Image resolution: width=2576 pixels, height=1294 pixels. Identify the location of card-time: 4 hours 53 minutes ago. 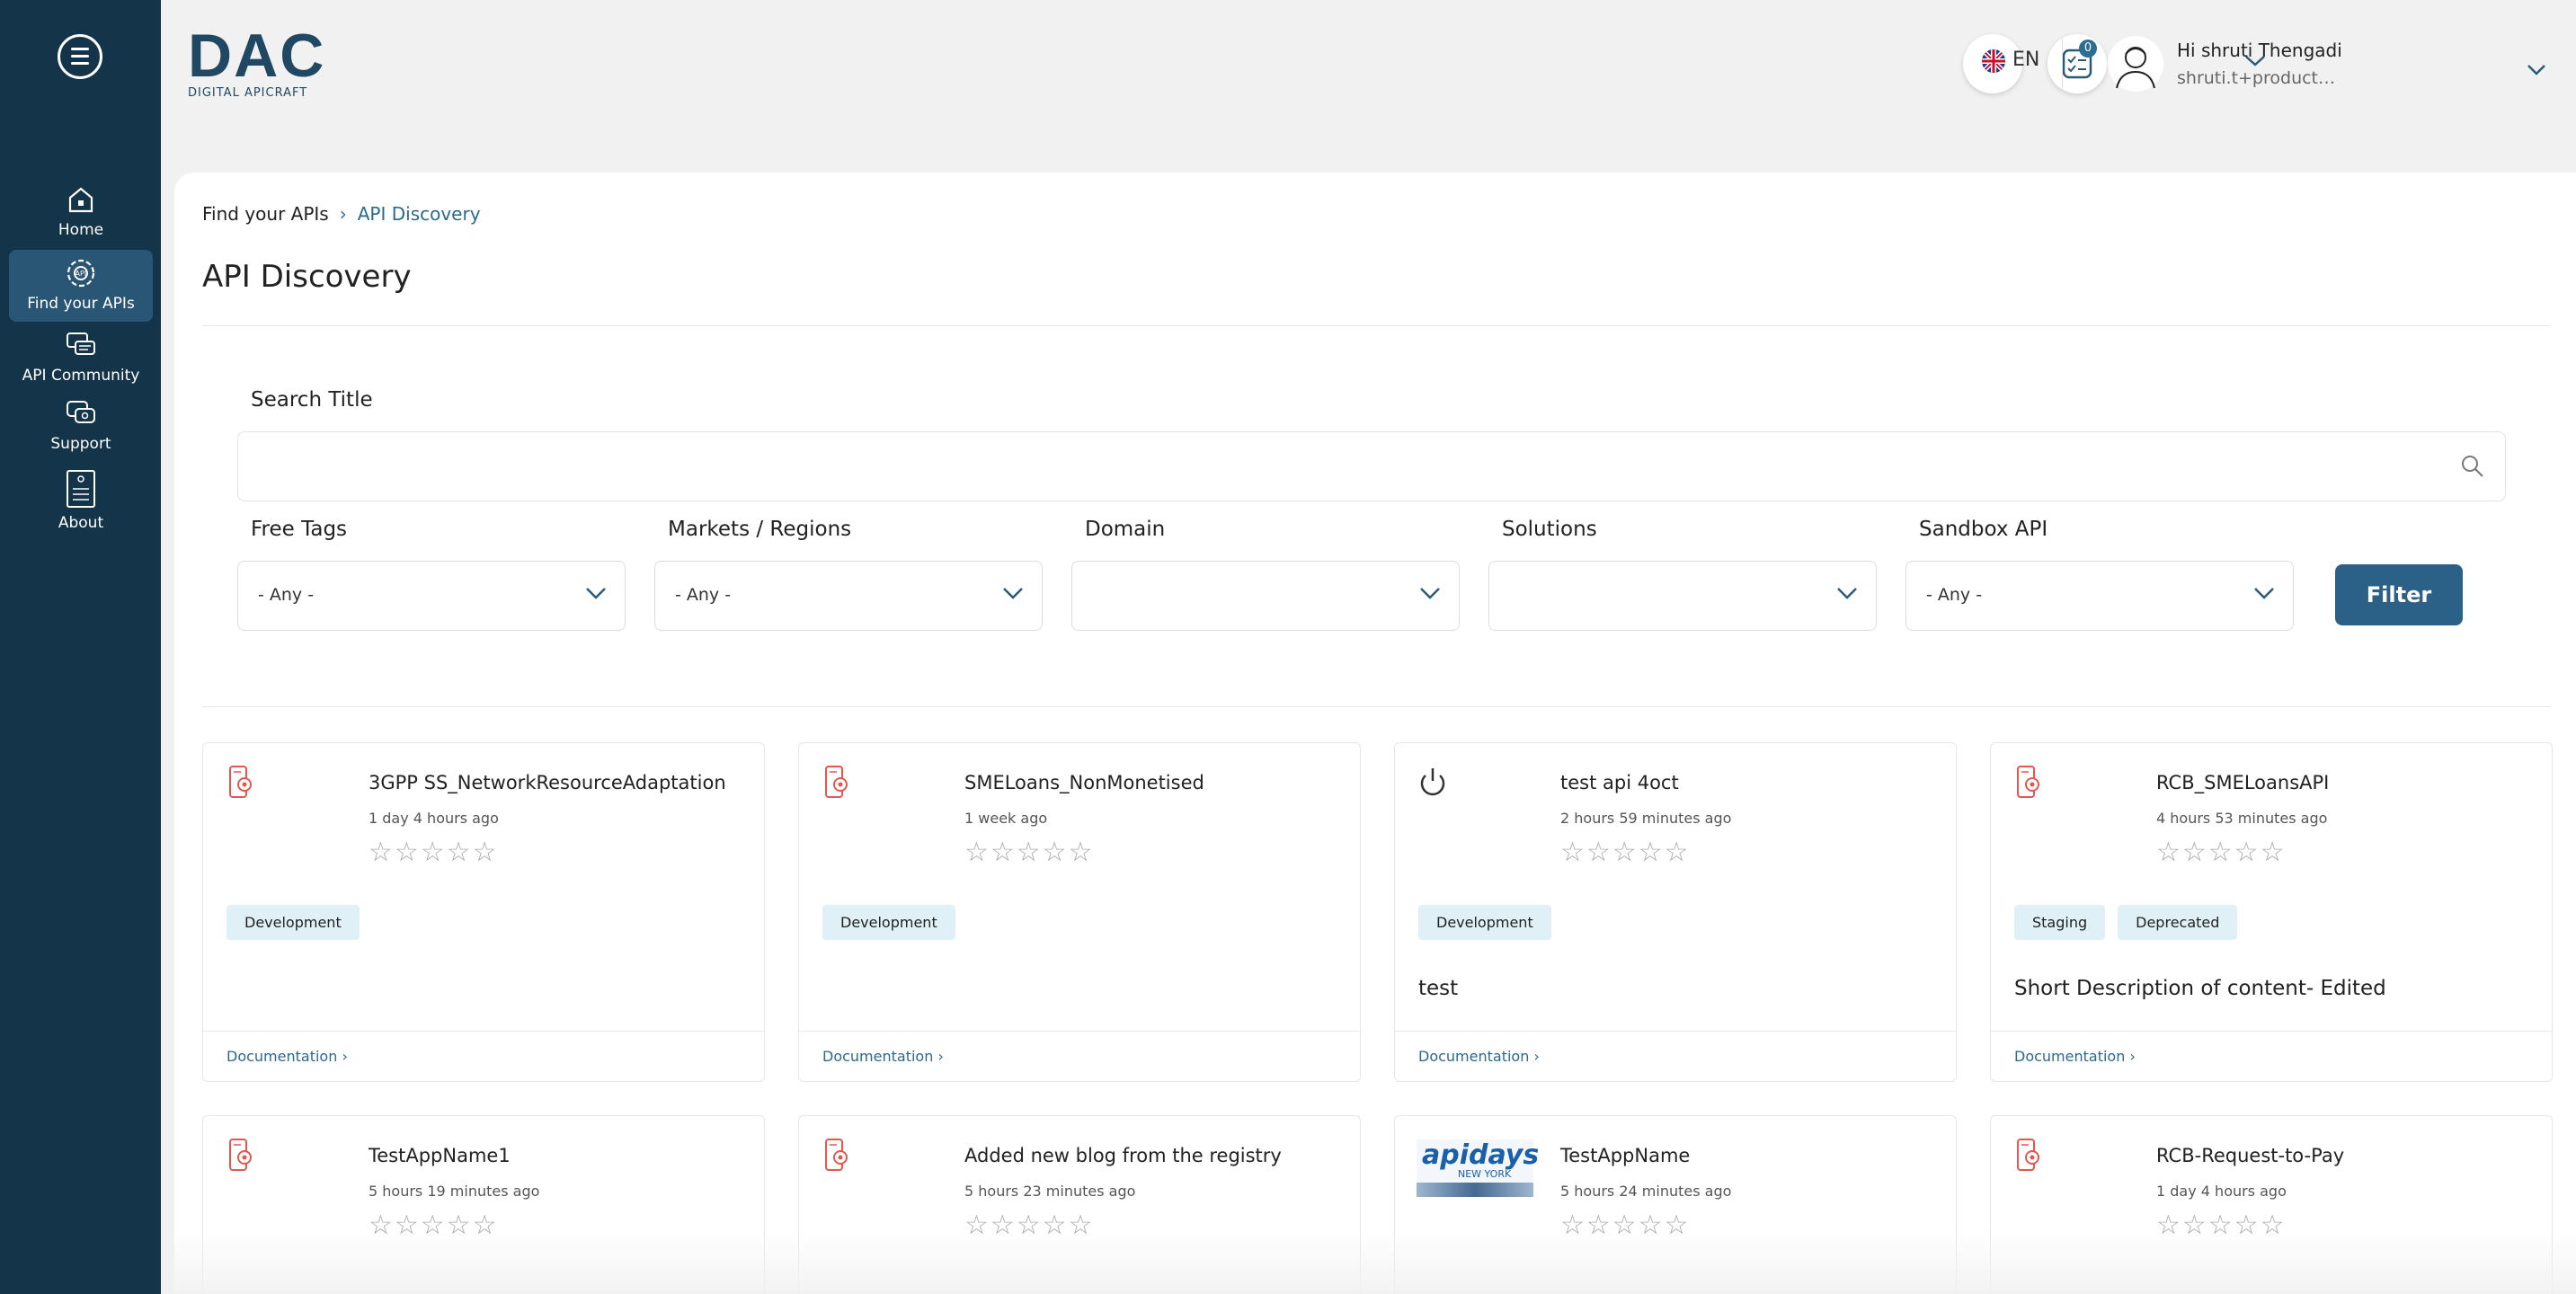
(2242, 818).